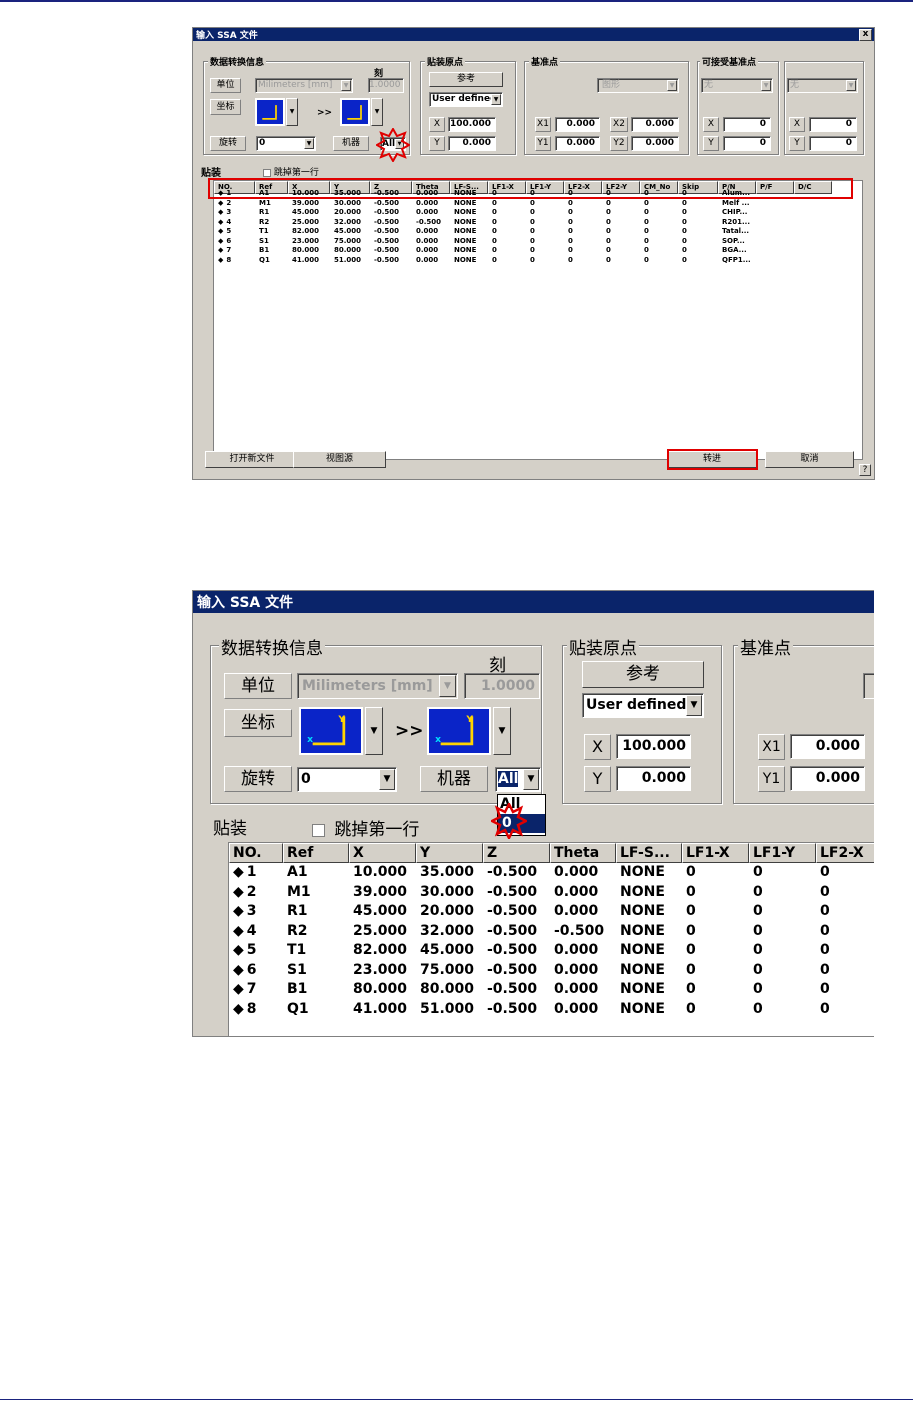 The height and width of the screenshot is (1402, 913). What do you see at coordinates (655, 143) in the screenshot?
I see `fid-y2-field: 0.000` at bounding box center [655, 143].